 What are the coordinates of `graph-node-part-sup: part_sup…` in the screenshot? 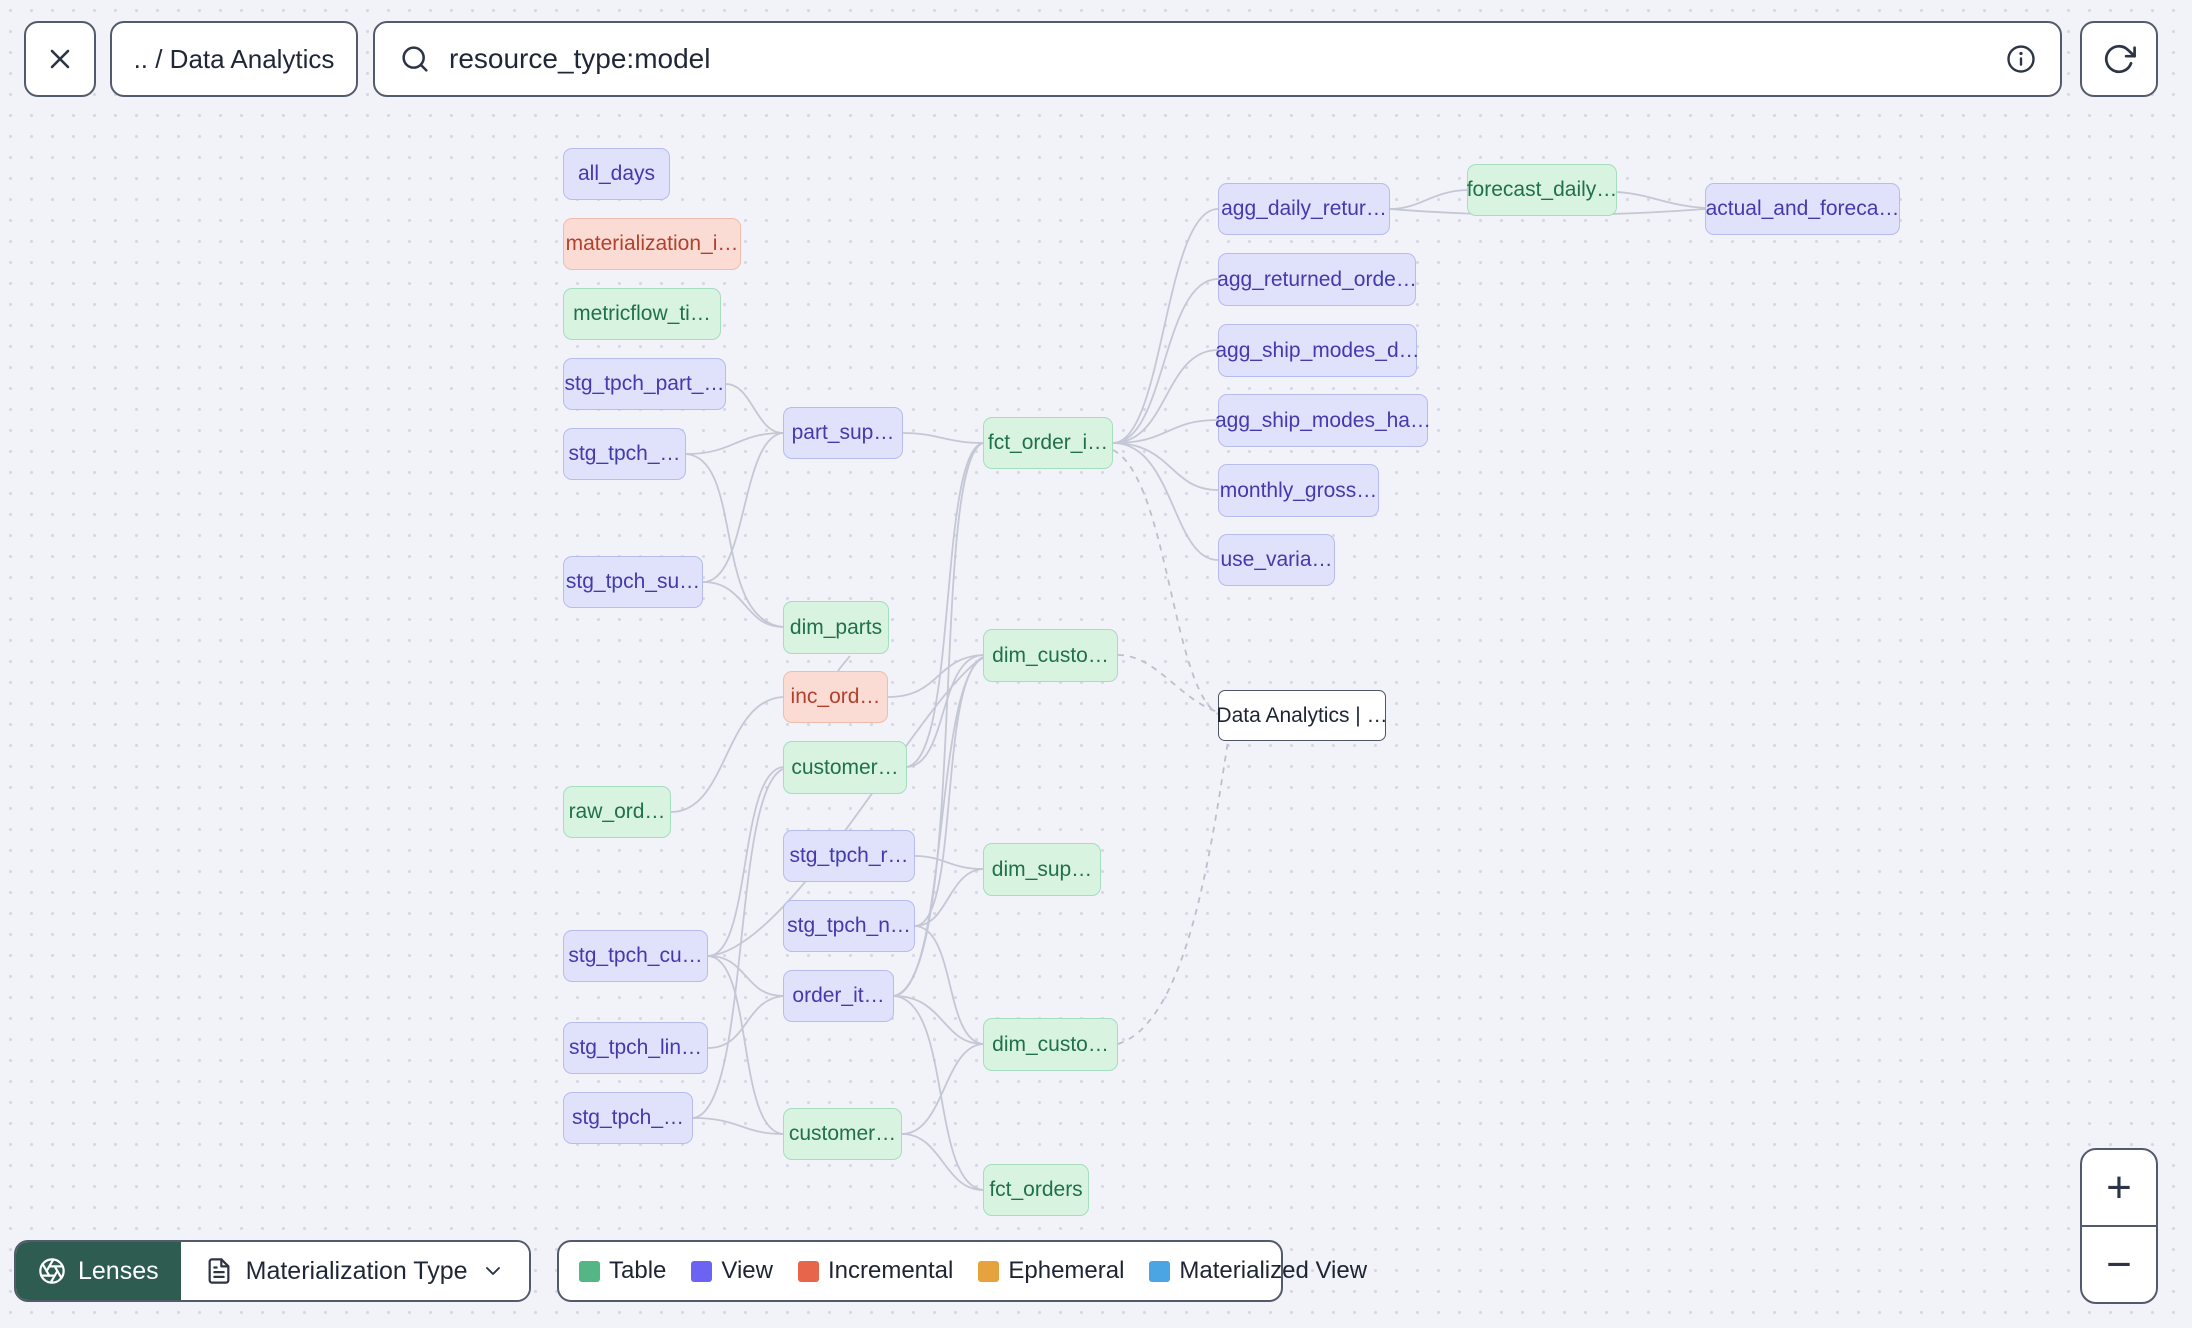 It's located at (843, 433).